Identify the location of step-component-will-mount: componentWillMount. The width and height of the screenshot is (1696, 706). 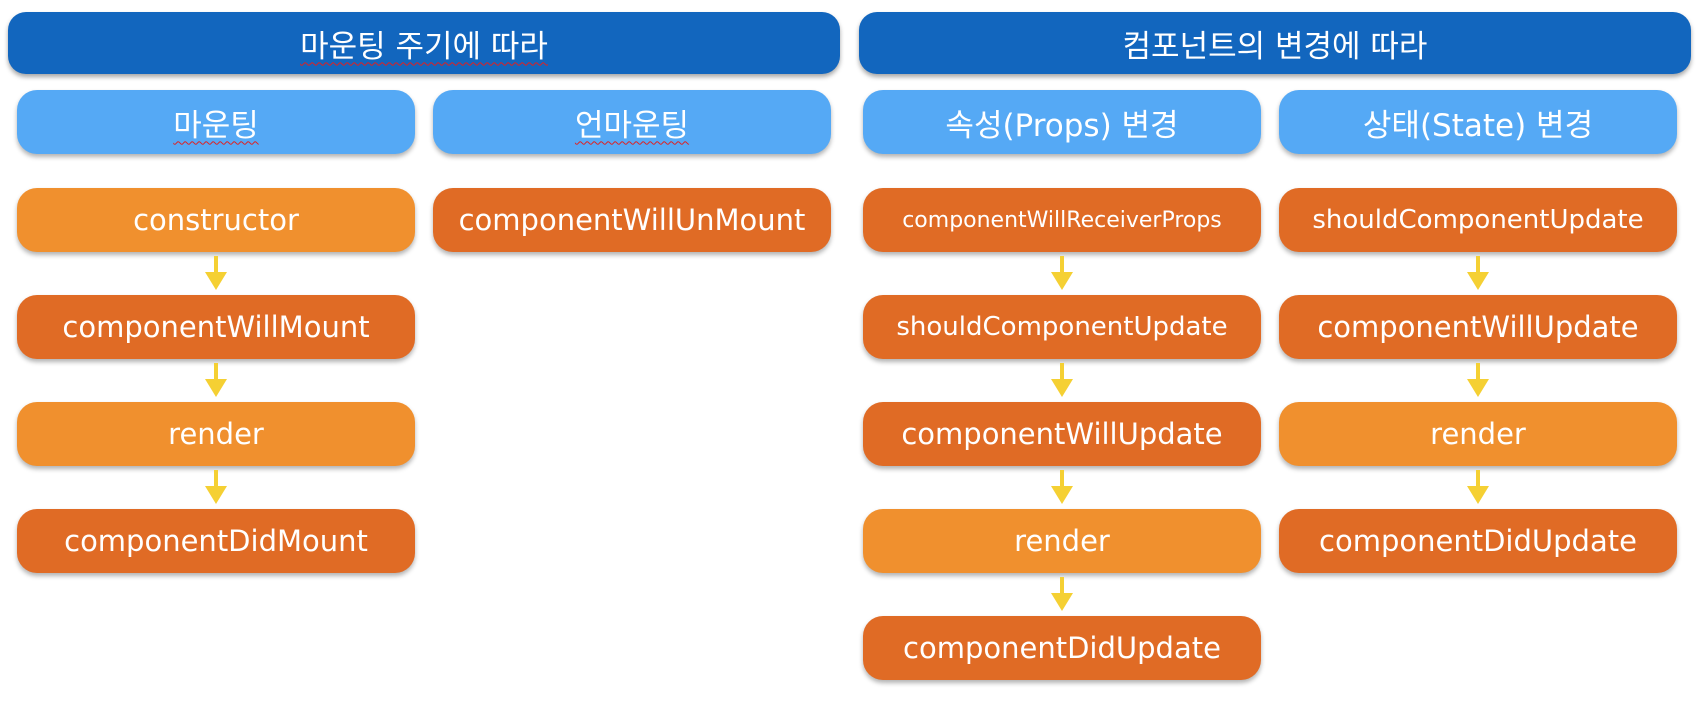
(216, 327).